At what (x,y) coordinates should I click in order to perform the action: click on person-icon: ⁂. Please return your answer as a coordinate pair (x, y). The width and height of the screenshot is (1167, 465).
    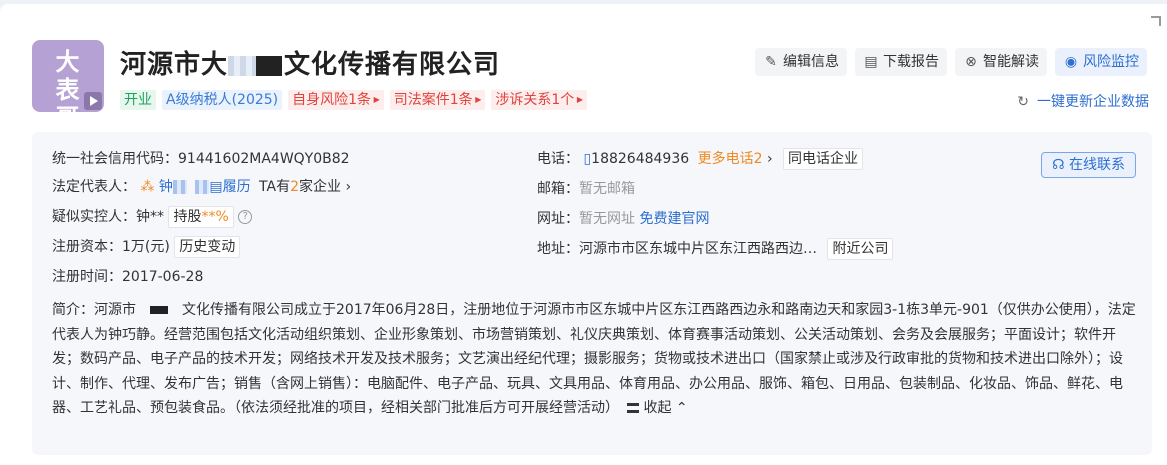
    Looking at the image, I should click on (147, 187).